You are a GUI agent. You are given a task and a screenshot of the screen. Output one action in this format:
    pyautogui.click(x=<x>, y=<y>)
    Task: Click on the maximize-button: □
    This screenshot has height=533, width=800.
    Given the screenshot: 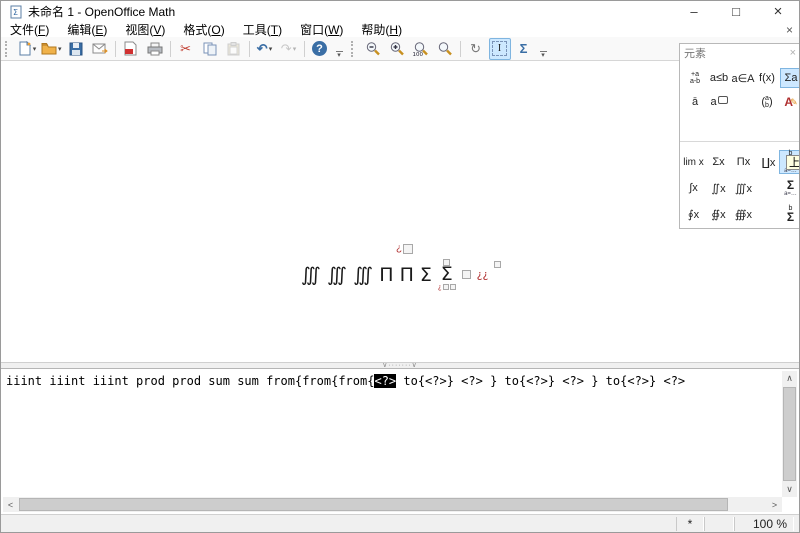 What is the action you would take?
    pyautogui.click(x=736, y=11)
    